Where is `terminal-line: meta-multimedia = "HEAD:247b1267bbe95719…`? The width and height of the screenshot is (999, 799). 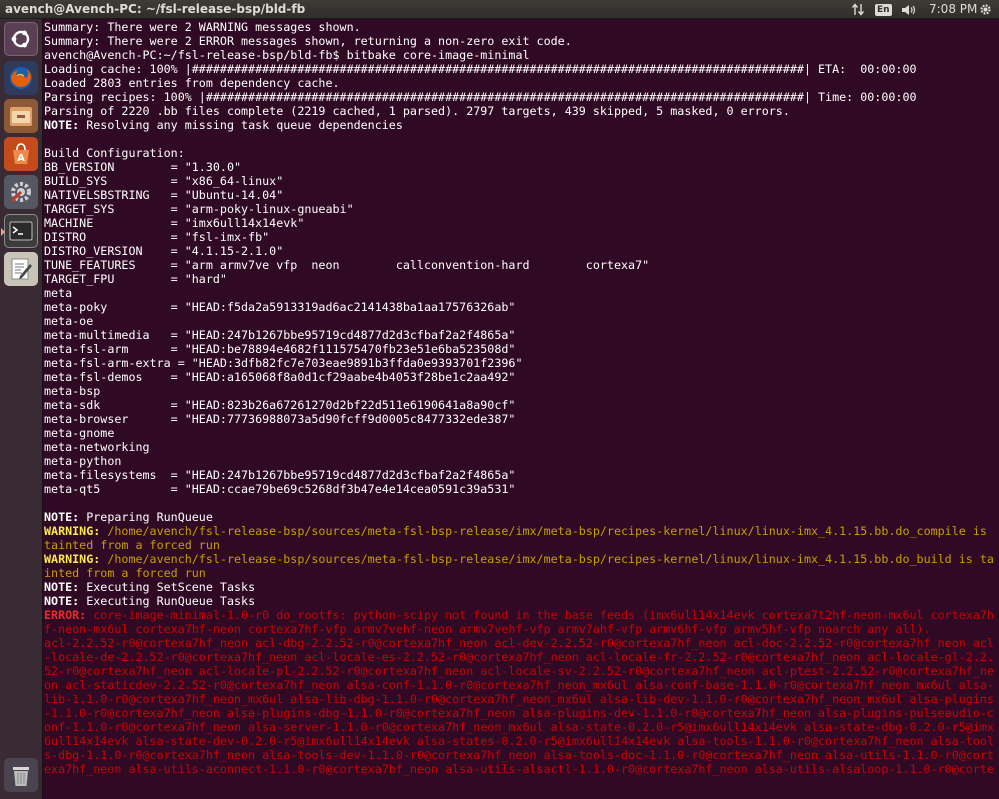
terminal-line: meta-multimedia = "HEAD:247b1267bbe95719… is located at coordinates (521, 335).